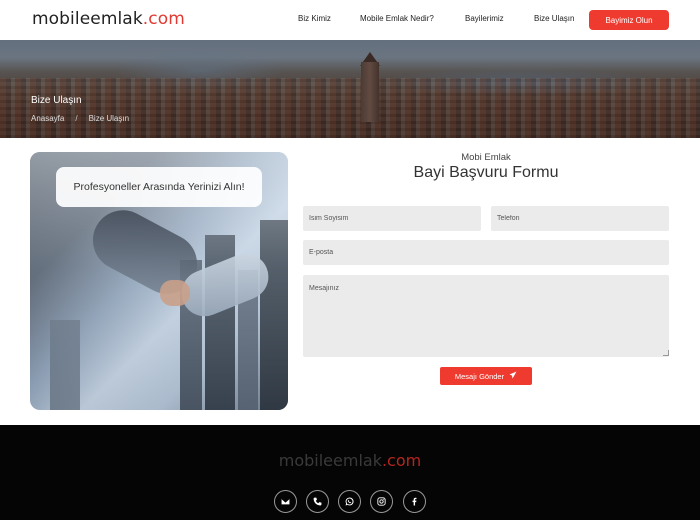 The width and height of the screenshot is (700, 520). Describe the element at coordinates (486, 172) in the screenshot. I see `form-title: Bayi Başvuru Formu` at that location.